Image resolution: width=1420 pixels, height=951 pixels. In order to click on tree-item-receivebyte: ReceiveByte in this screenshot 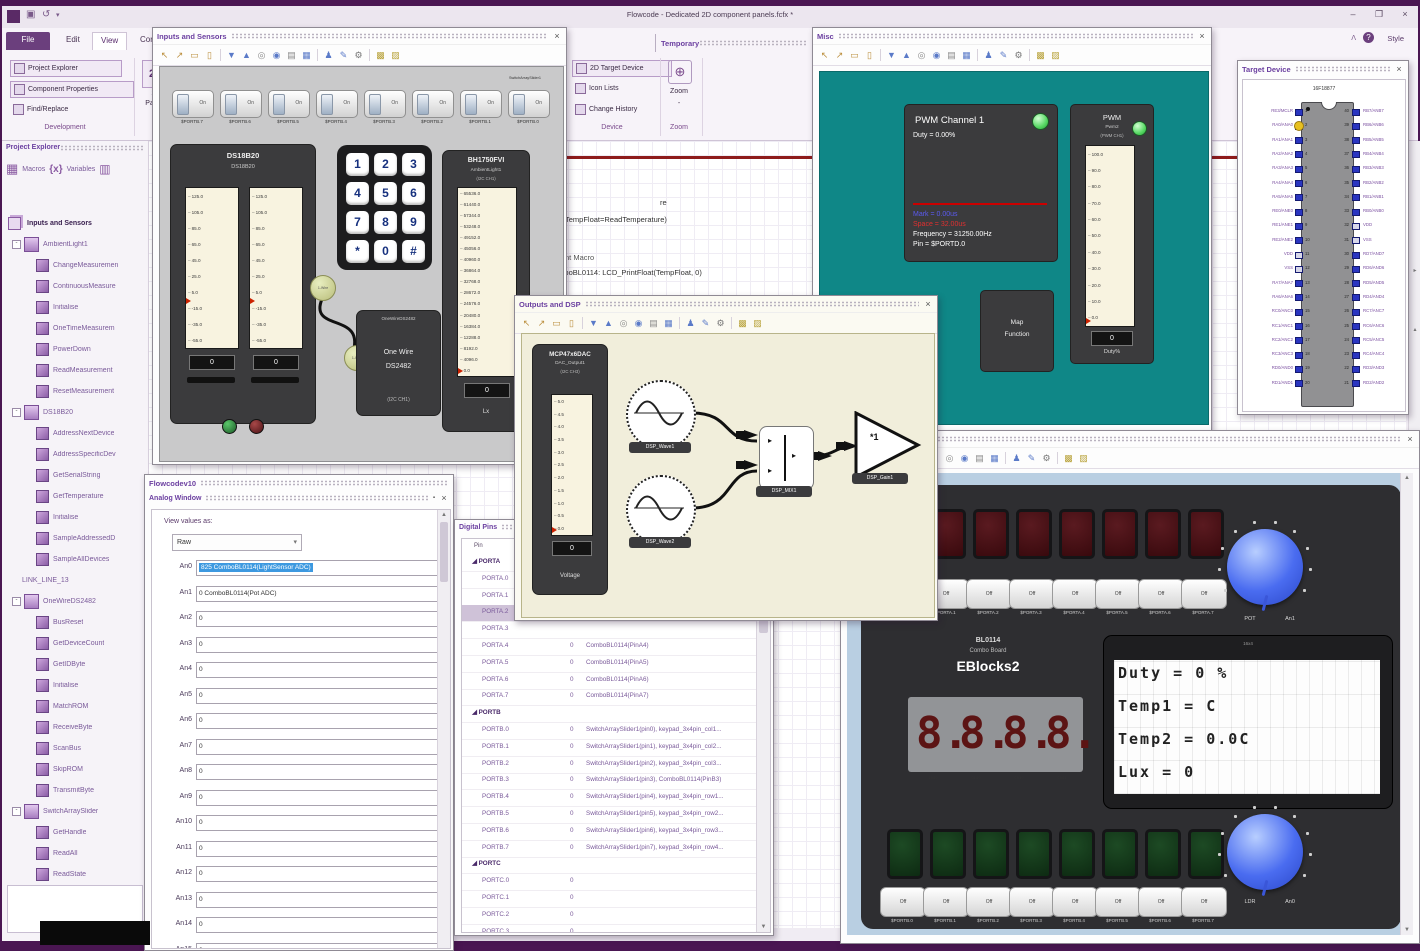, I will do `click(75, 727)`.